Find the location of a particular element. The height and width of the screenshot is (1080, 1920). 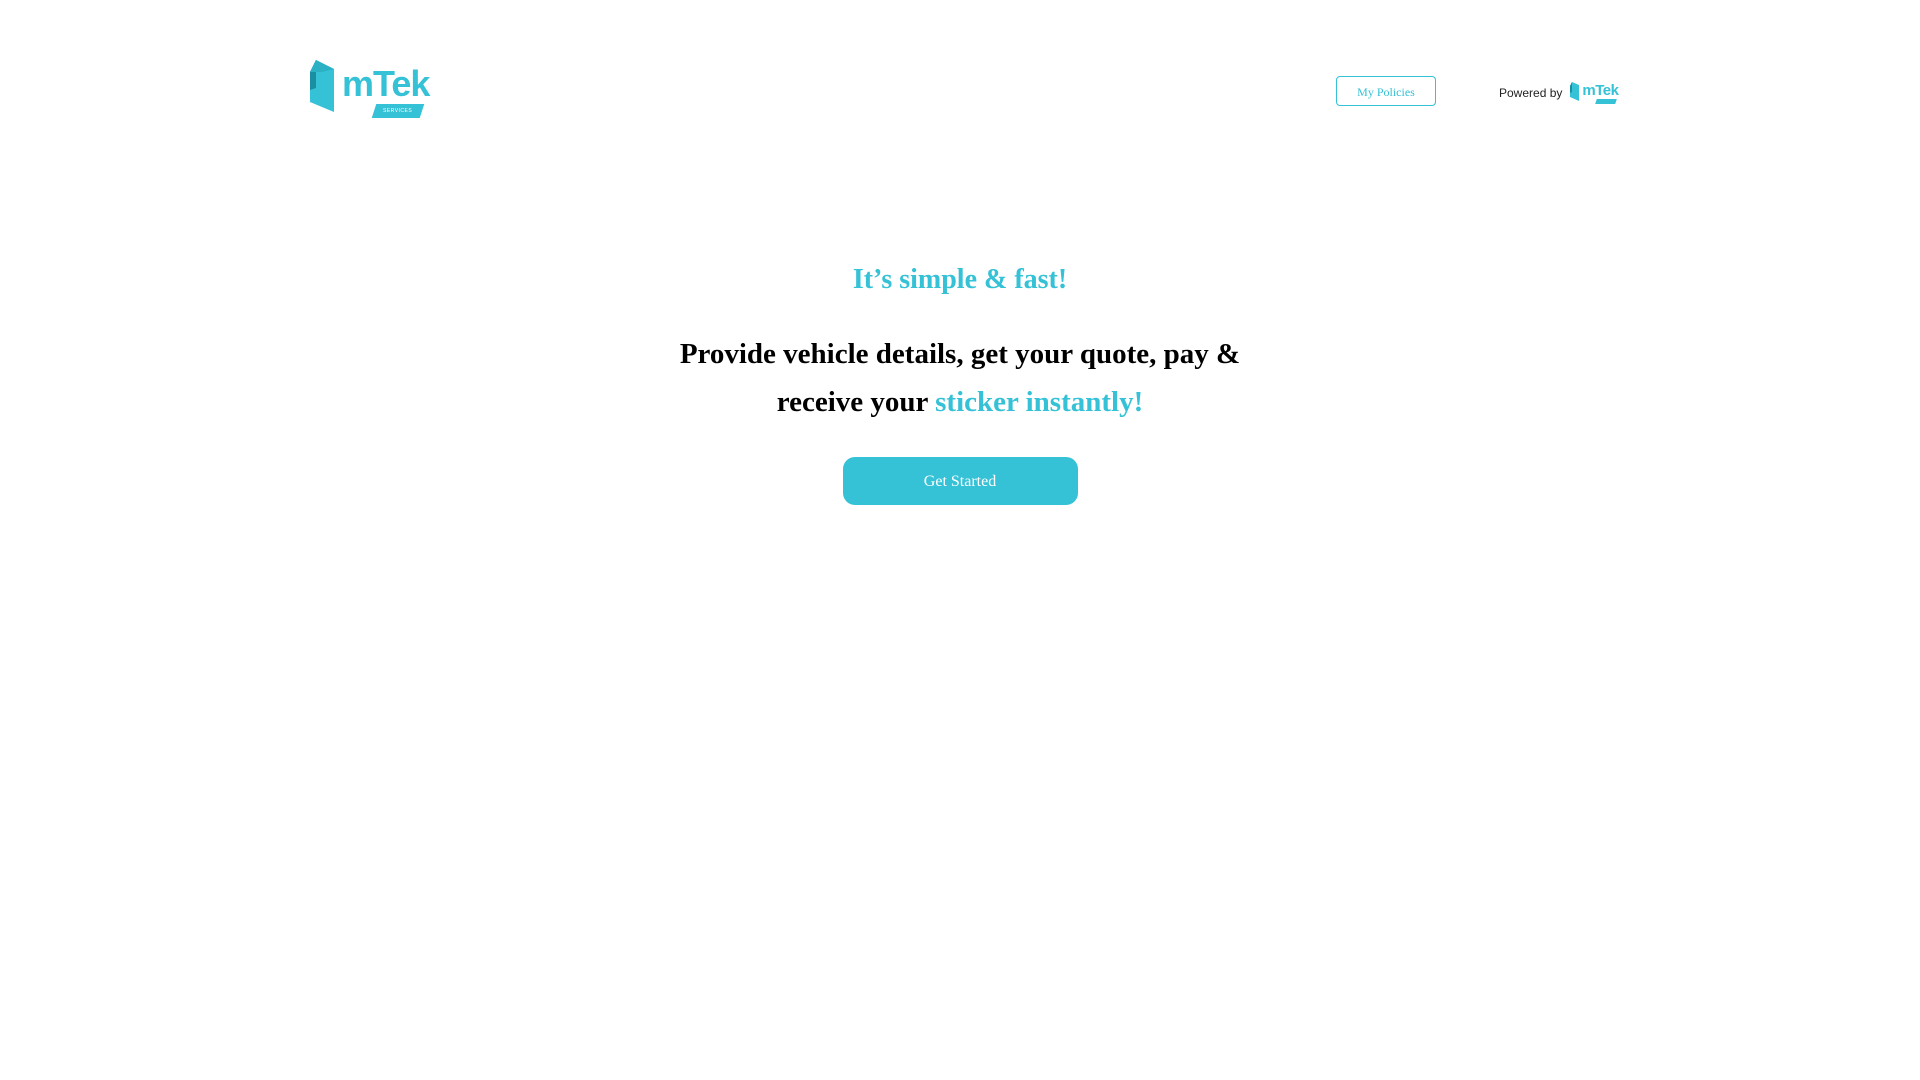

brand-name: mTek is located at coordinates (386, 83).